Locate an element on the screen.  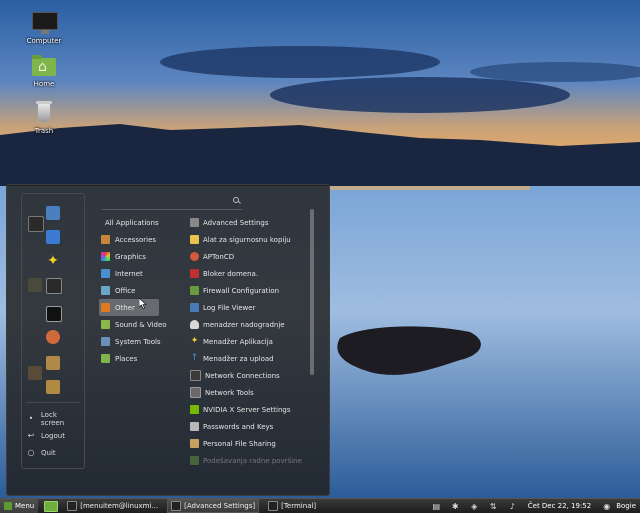
menu-button-label: Menu is located at coordinates (25, 506).